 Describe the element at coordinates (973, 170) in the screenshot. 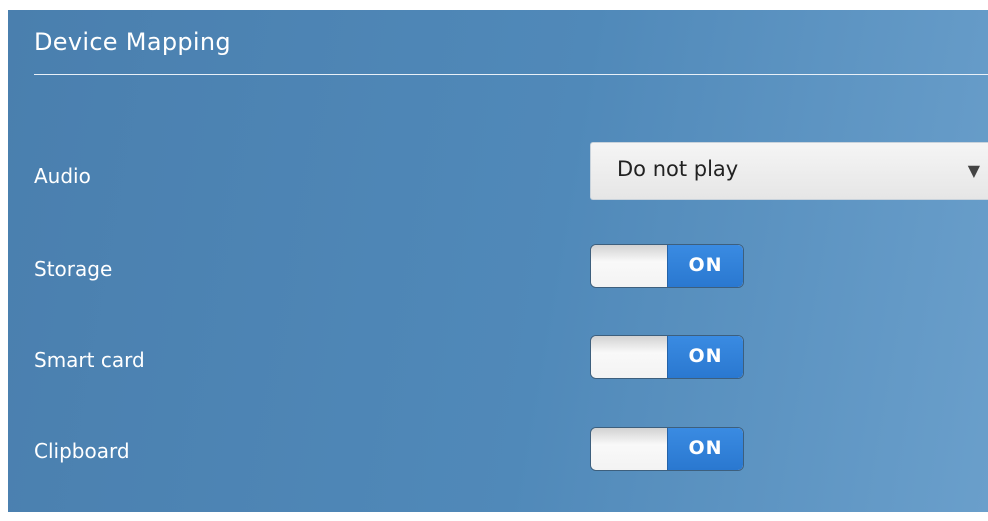

I see `dropdown-arrow-icon: ▼` at that location.